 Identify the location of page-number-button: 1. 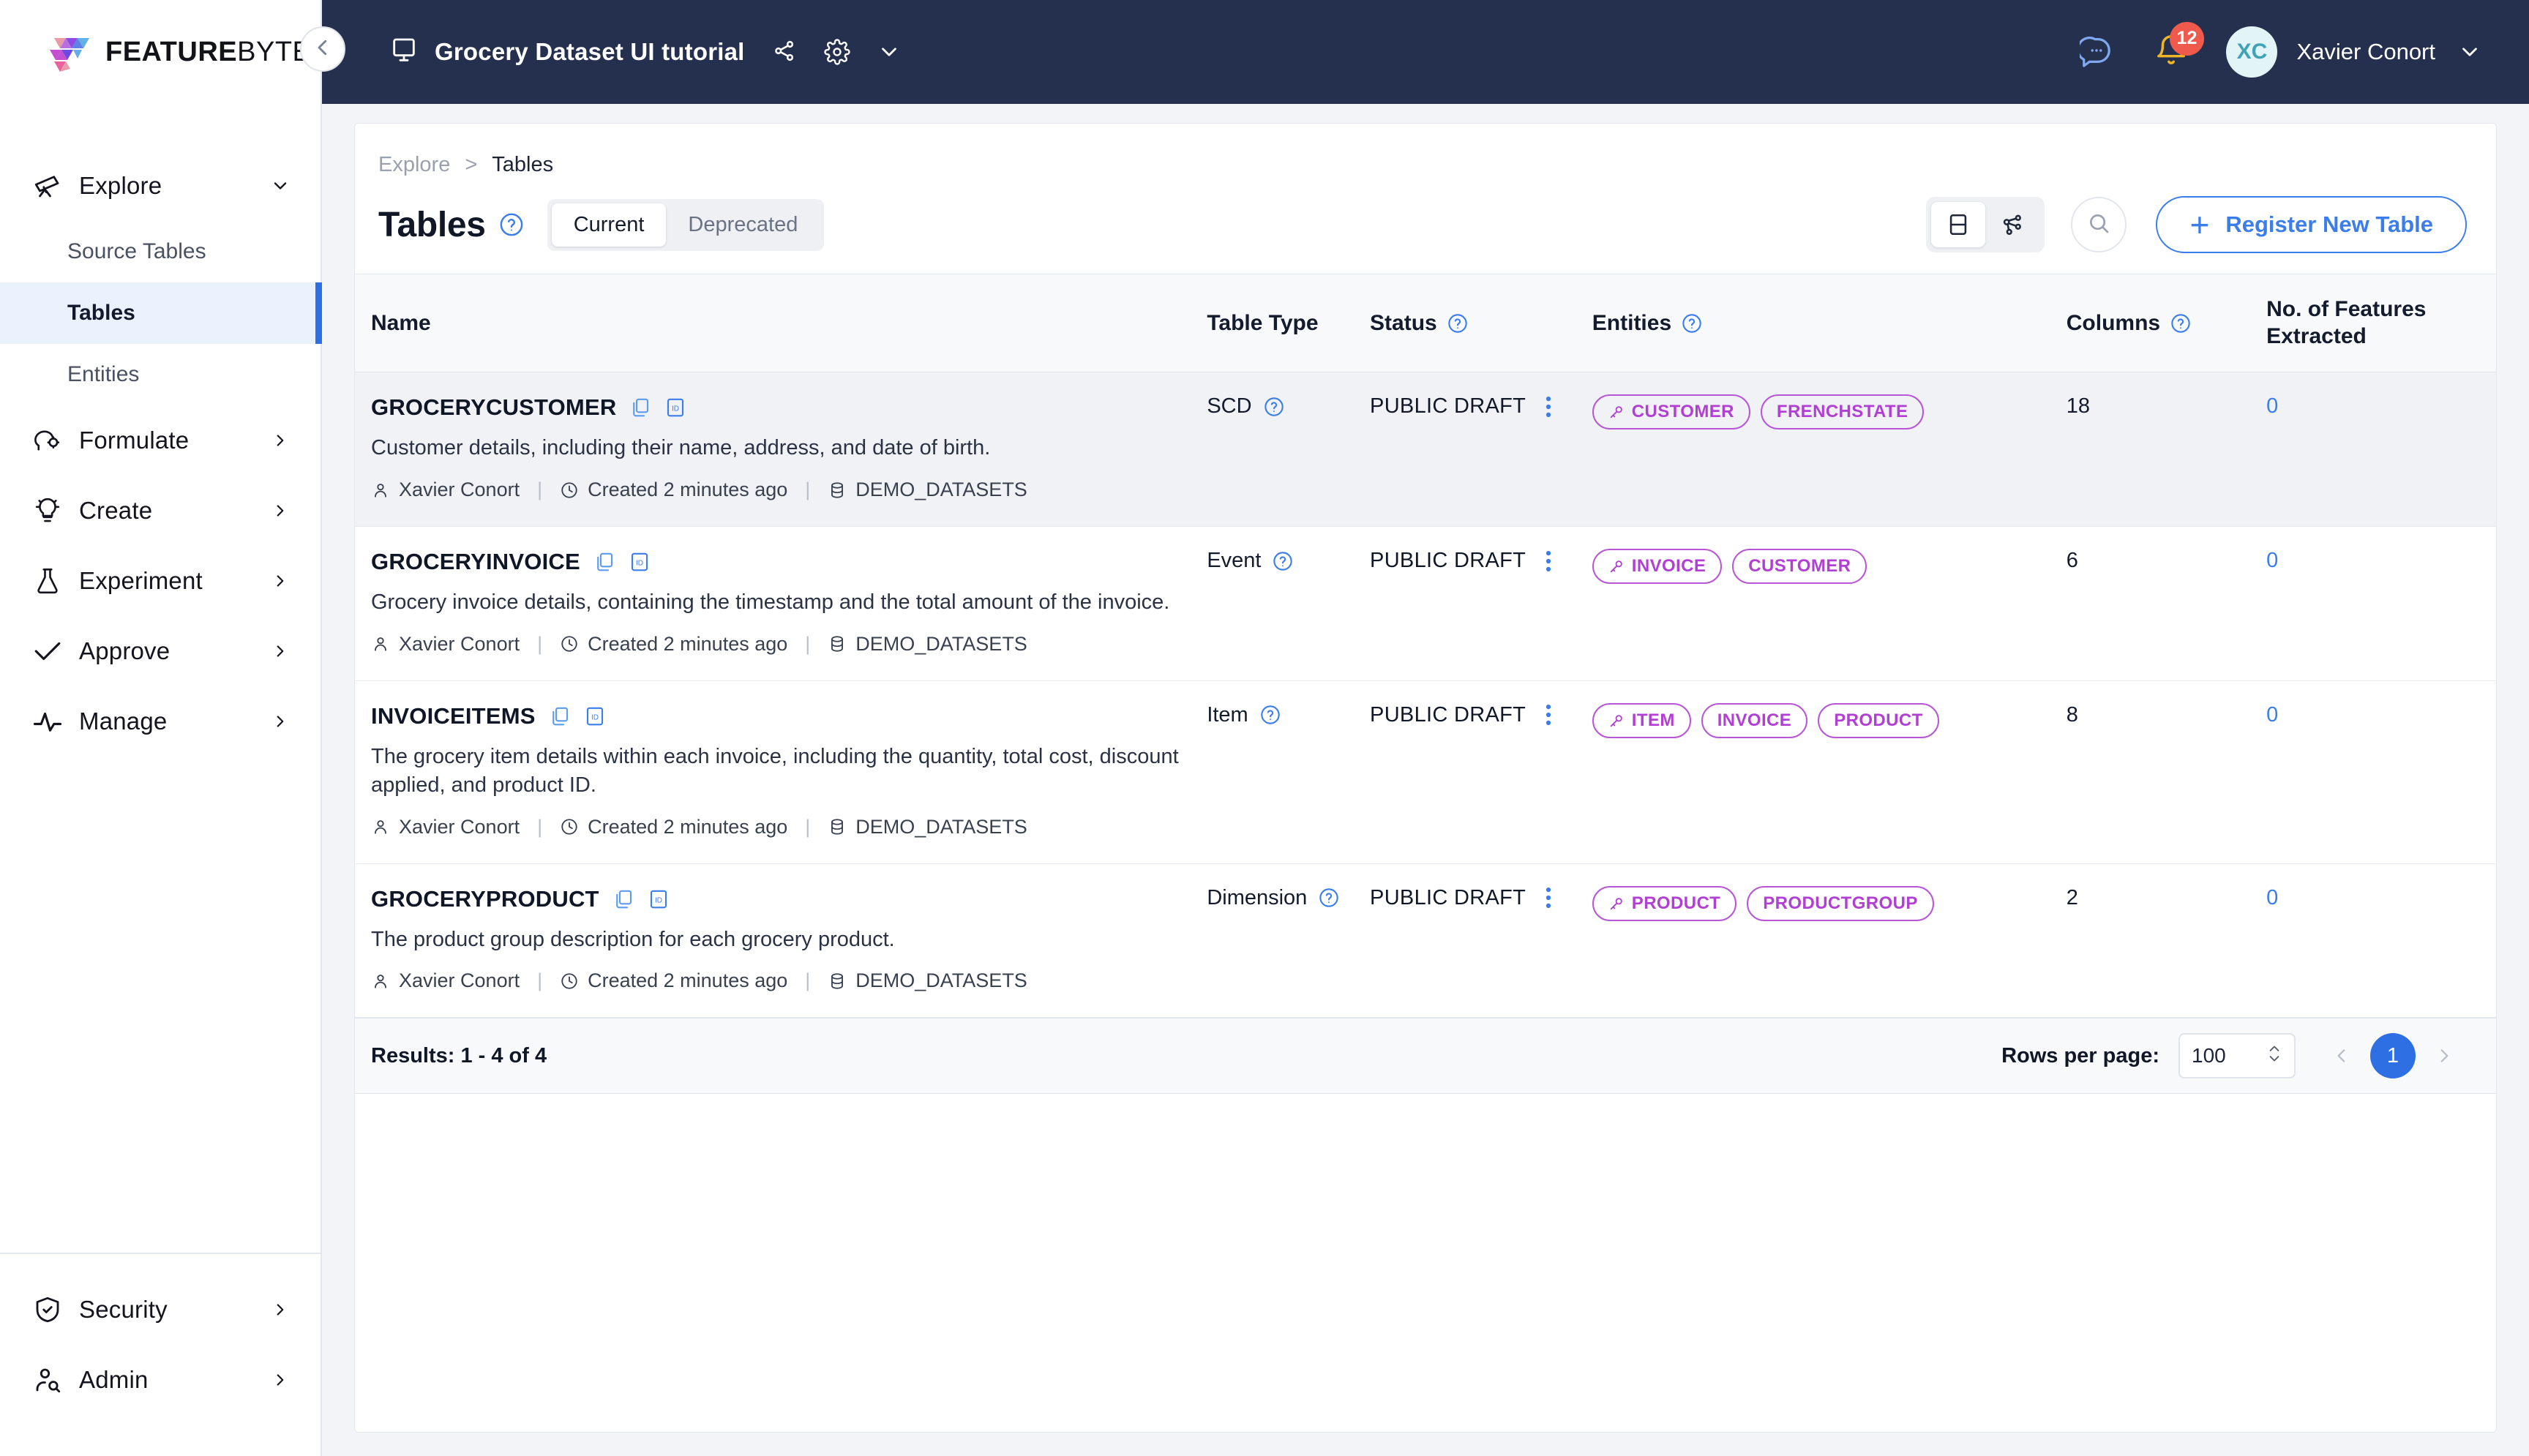
(2393, 1056).